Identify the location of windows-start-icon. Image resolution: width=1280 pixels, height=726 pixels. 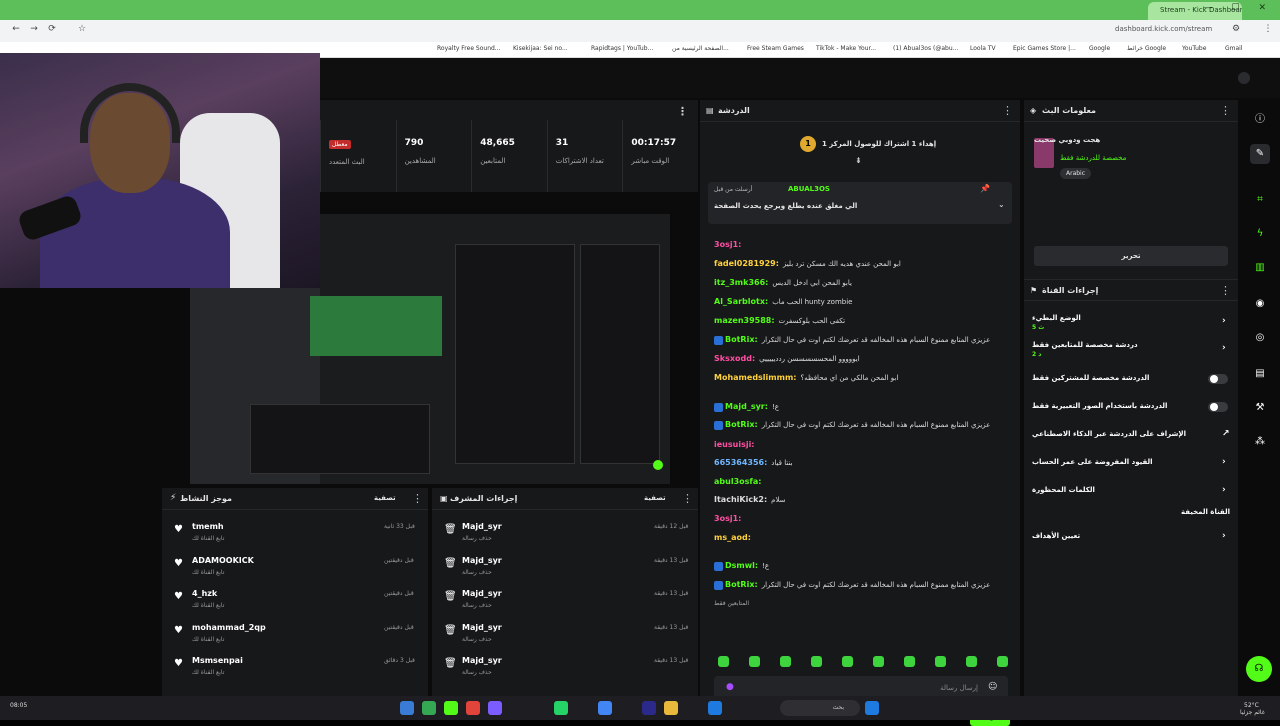
(872, 708).